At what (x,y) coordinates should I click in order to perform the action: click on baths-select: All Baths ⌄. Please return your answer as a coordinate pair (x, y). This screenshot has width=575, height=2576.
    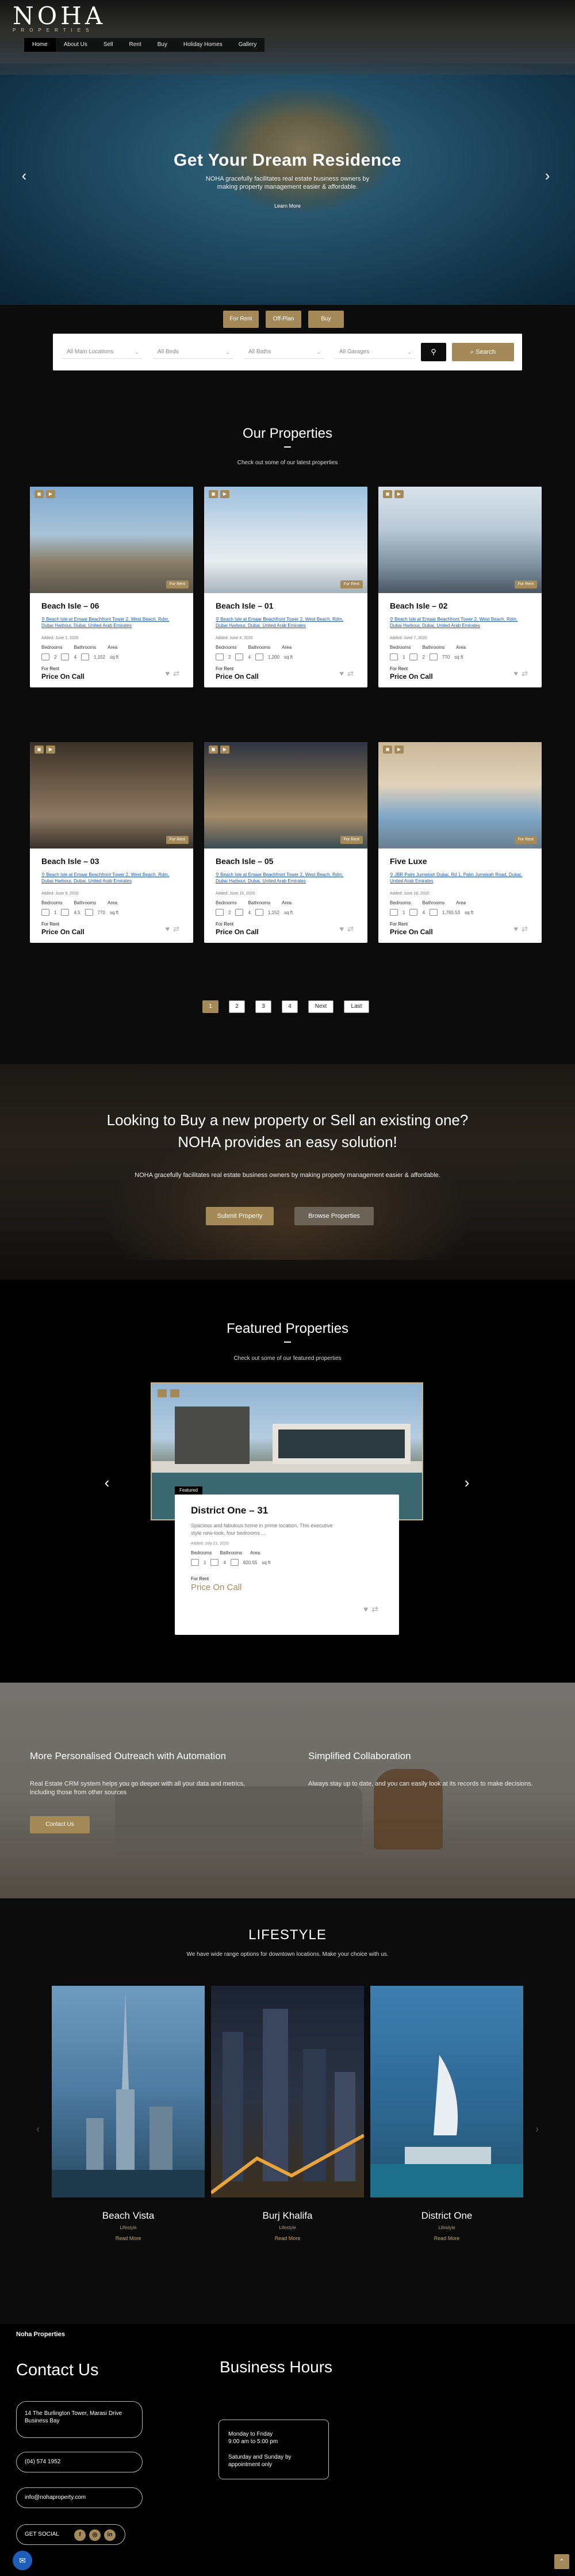
    Looking at the image, I should click on (284, 352).